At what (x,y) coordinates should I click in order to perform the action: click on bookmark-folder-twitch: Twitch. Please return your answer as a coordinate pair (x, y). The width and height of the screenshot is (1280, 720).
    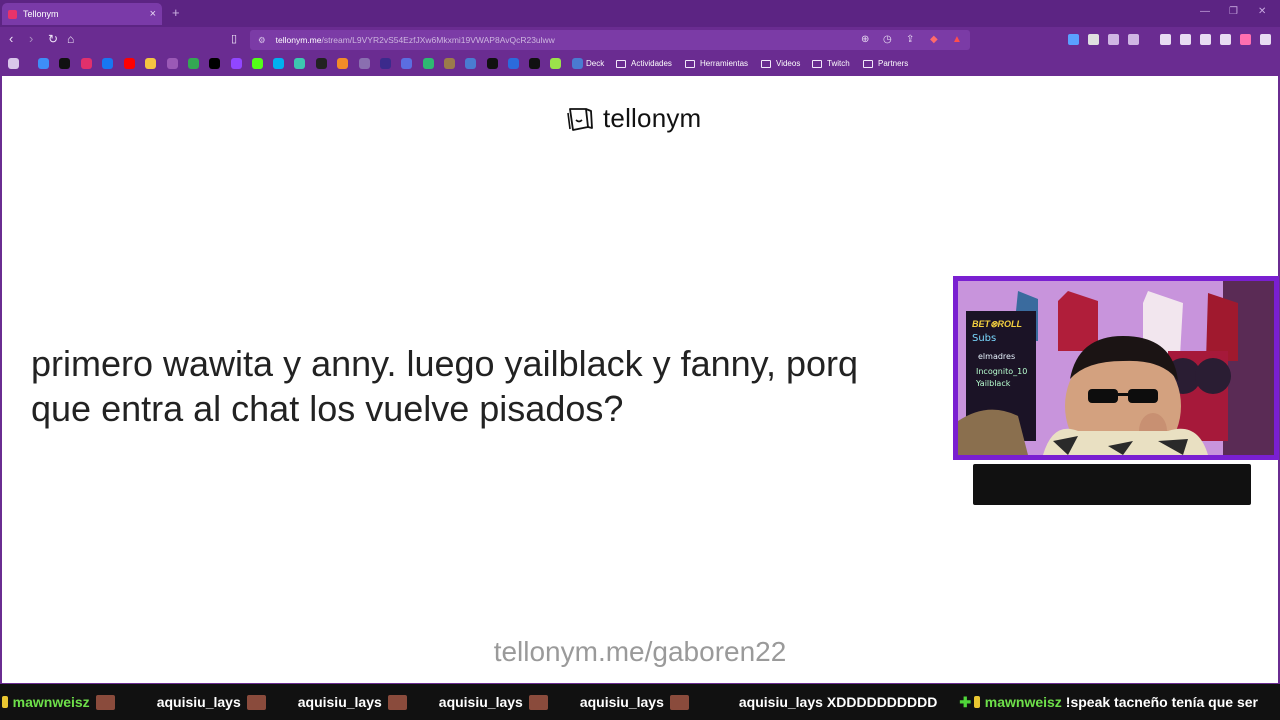
    Looking at the image, I should click on (831, 63).